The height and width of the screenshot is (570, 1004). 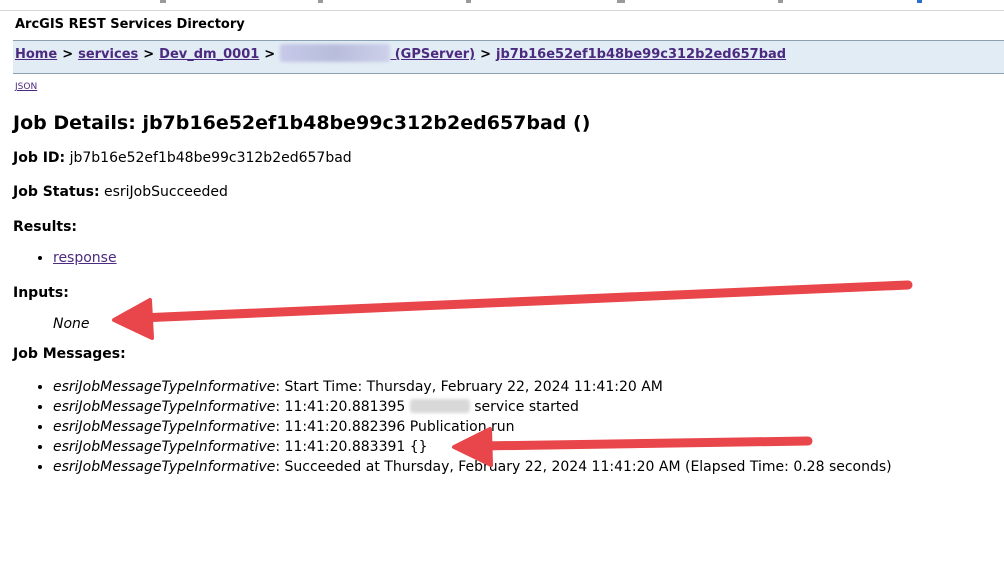 What do you see at coordinates (209, 54) in the screenshot?
I see `breadcrumb-folder-link: Dev_dm_0001` at bounding box center [209, 54].